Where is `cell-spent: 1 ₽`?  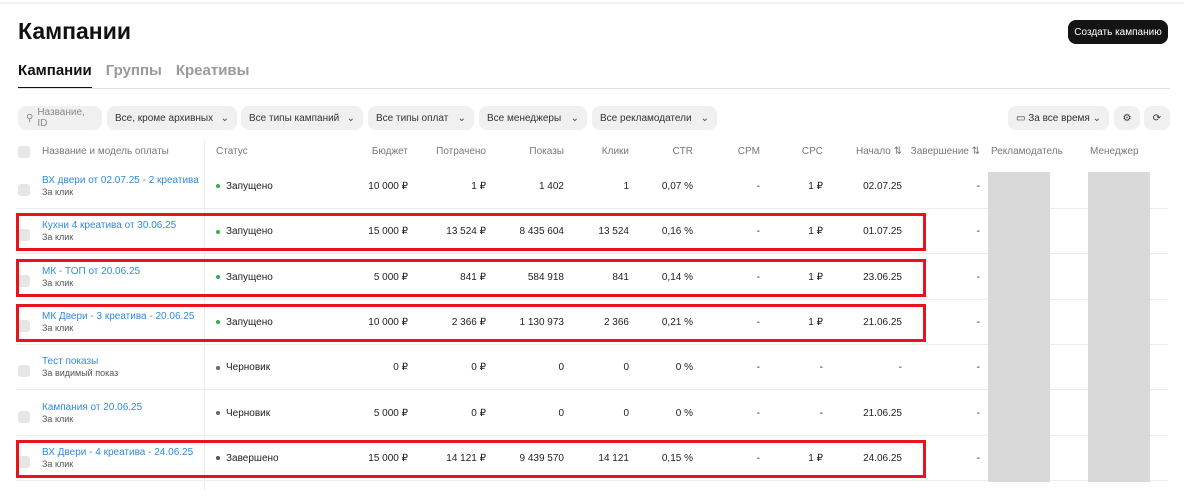
cell-spent: 1 ₽ is located at coordinates (478, 186).